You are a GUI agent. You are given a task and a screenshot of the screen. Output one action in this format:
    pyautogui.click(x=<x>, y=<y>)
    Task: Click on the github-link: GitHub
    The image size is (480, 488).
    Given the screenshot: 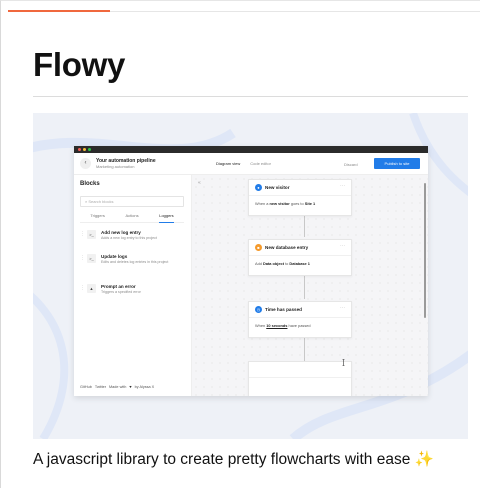 What is the action you would take?
    pyautogui.click(x=86, y=387)
    